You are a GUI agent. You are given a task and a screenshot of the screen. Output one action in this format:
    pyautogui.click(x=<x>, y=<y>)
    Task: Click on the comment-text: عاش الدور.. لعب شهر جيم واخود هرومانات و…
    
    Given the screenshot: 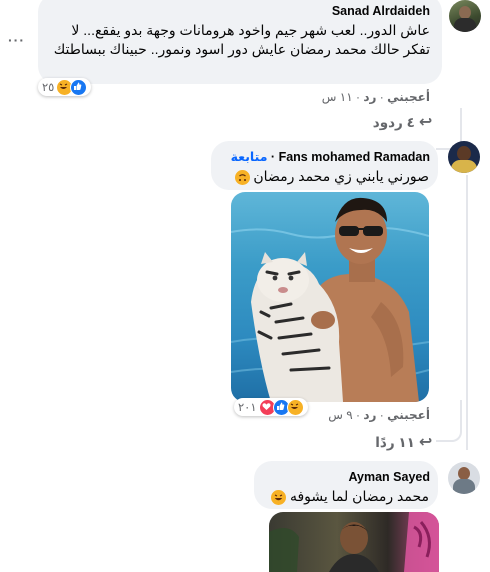 What is the action you would take?
    pyautogui.click(x=241, y=39)
    